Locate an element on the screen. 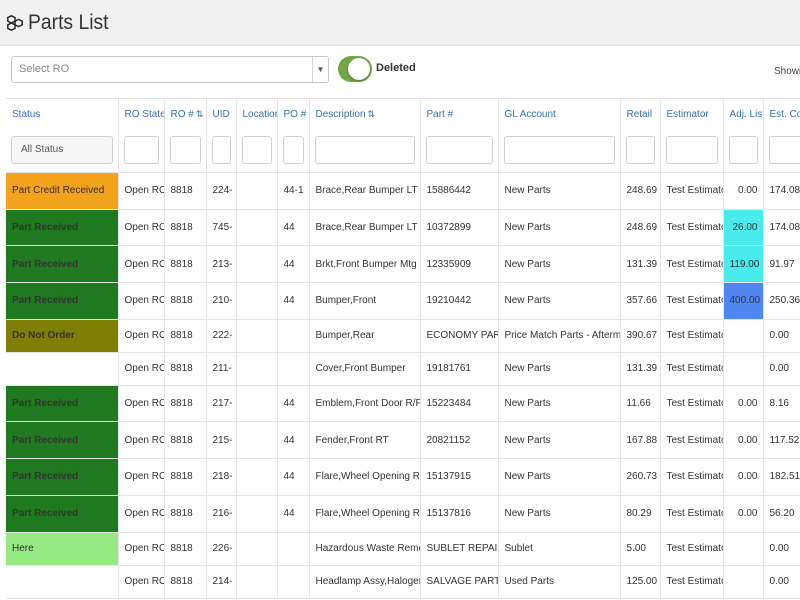 The width and height of the screenshot is (800, 600). column-header-label: Retail is located at coordinates (639, 115).